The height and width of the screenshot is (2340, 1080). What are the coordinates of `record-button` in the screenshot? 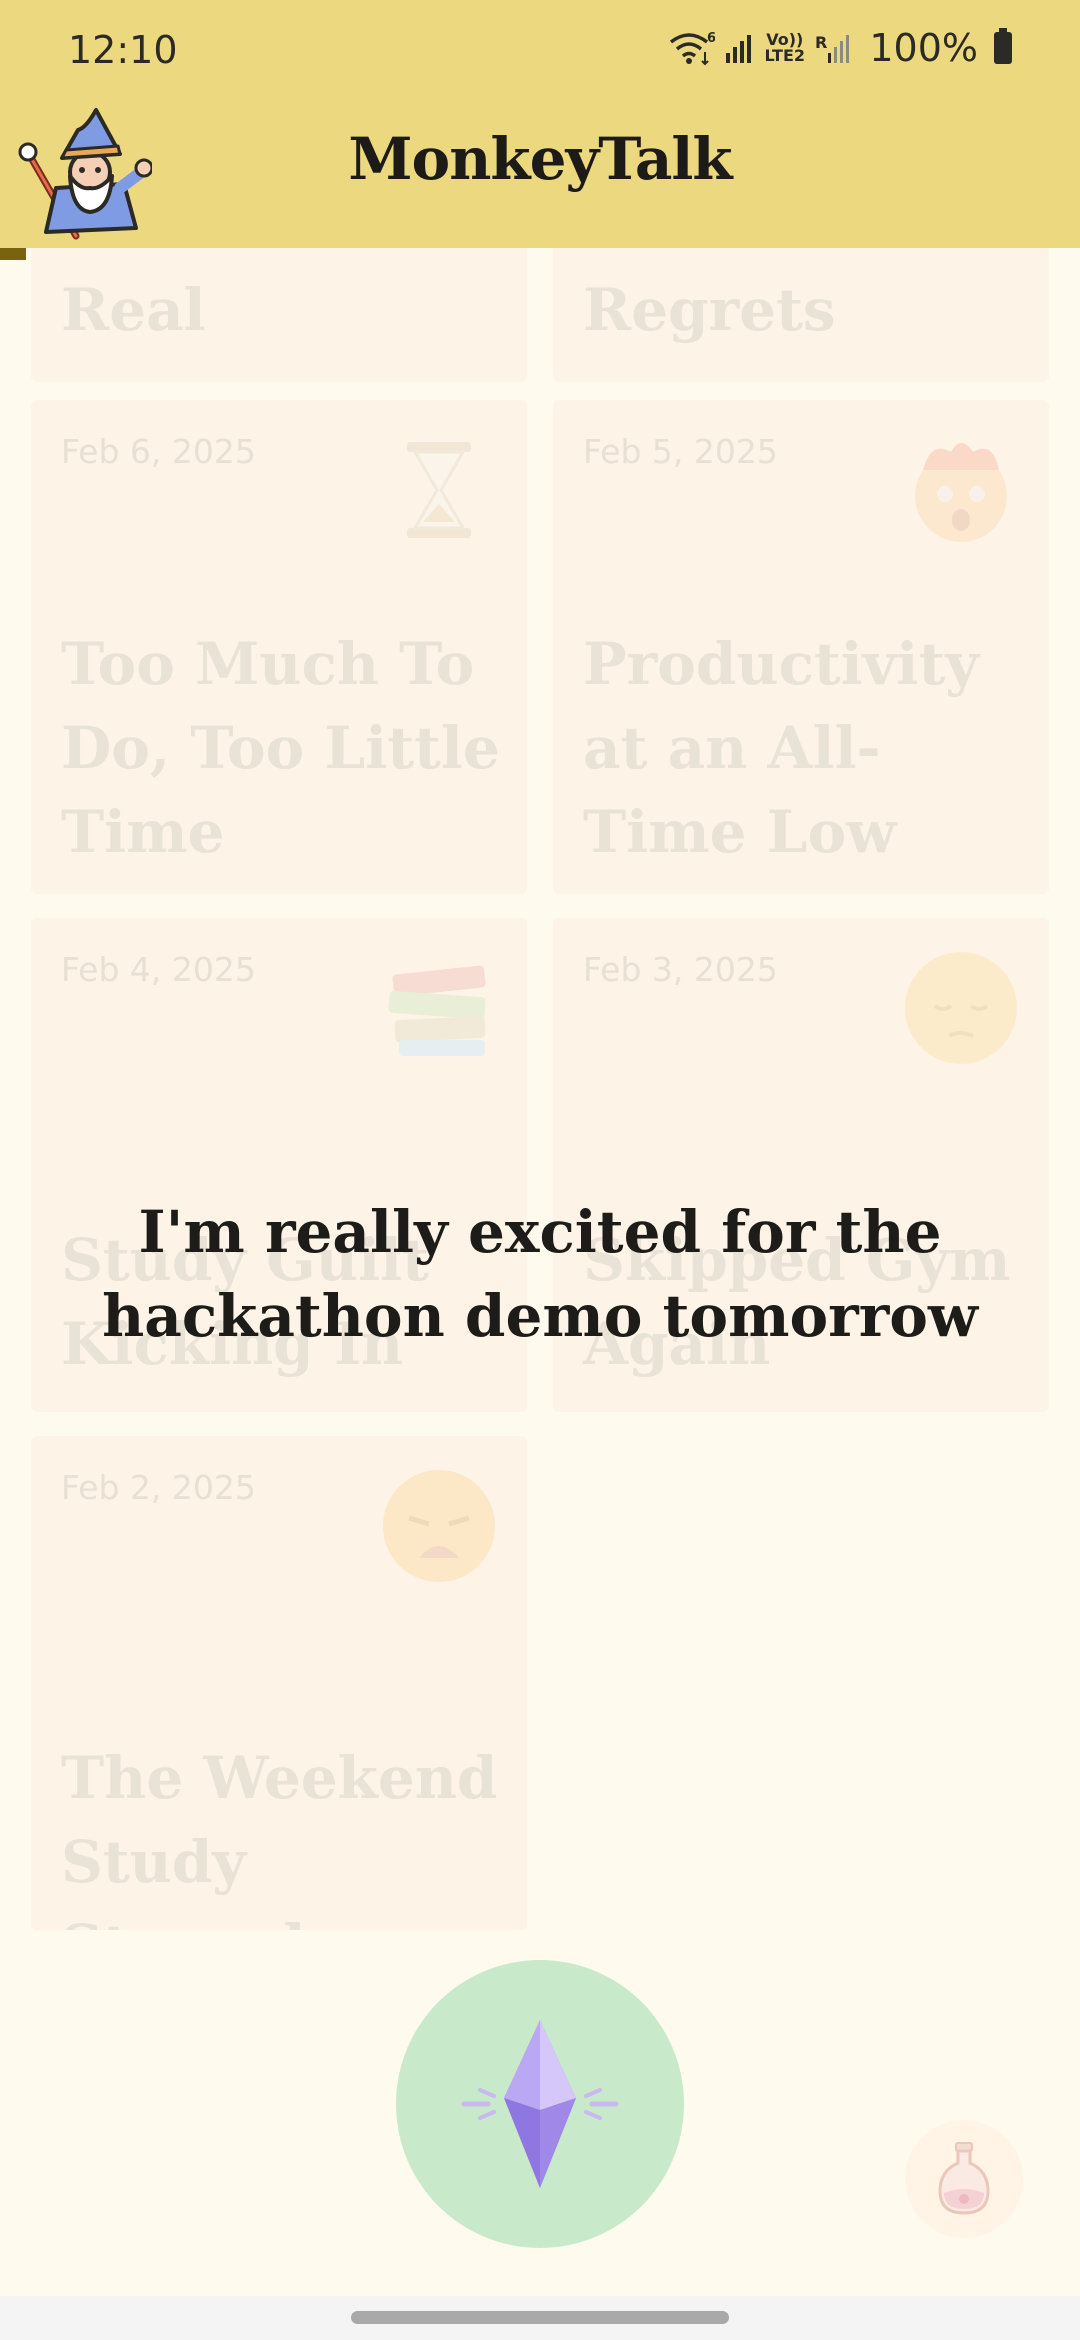 It's located at (540, 2104).